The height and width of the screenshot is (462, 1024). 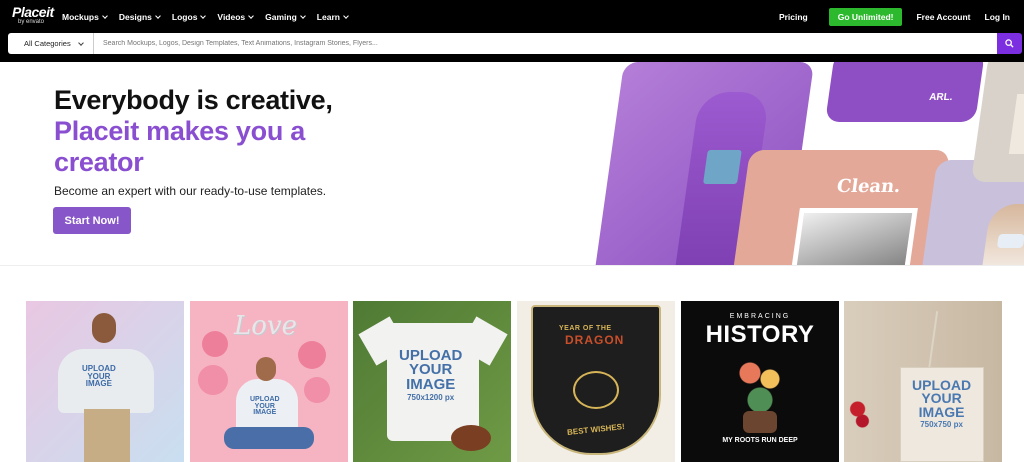 I want to click on search-input, so click(x=545, y=43).